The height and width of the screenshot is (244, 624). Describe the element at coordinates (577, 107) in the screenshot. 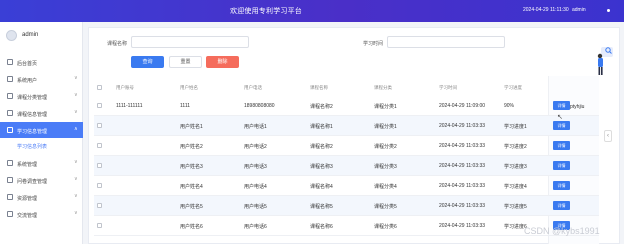

I see `hover-tooltip: ptyhjiu` at that location.